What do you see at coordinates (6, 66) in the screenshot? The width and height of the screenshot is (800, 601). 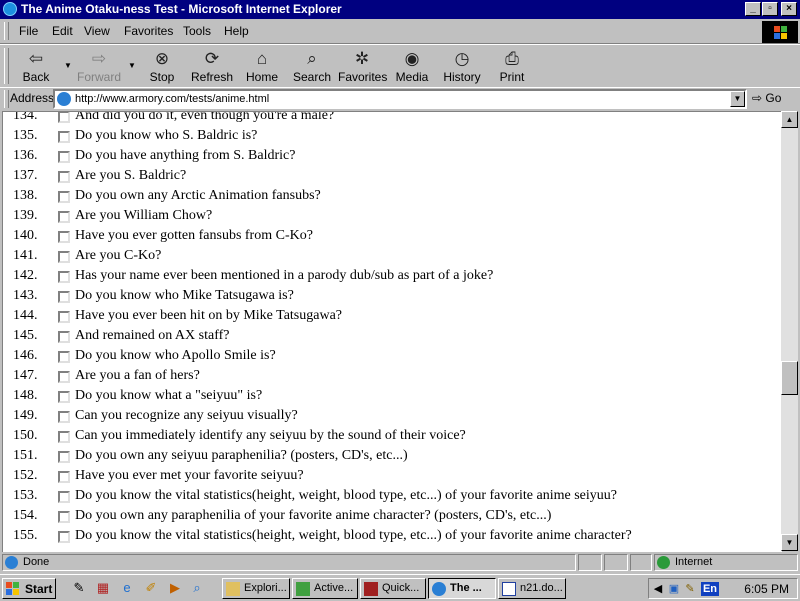 I see `toolbar-grip` at bounding box center [6, 66].